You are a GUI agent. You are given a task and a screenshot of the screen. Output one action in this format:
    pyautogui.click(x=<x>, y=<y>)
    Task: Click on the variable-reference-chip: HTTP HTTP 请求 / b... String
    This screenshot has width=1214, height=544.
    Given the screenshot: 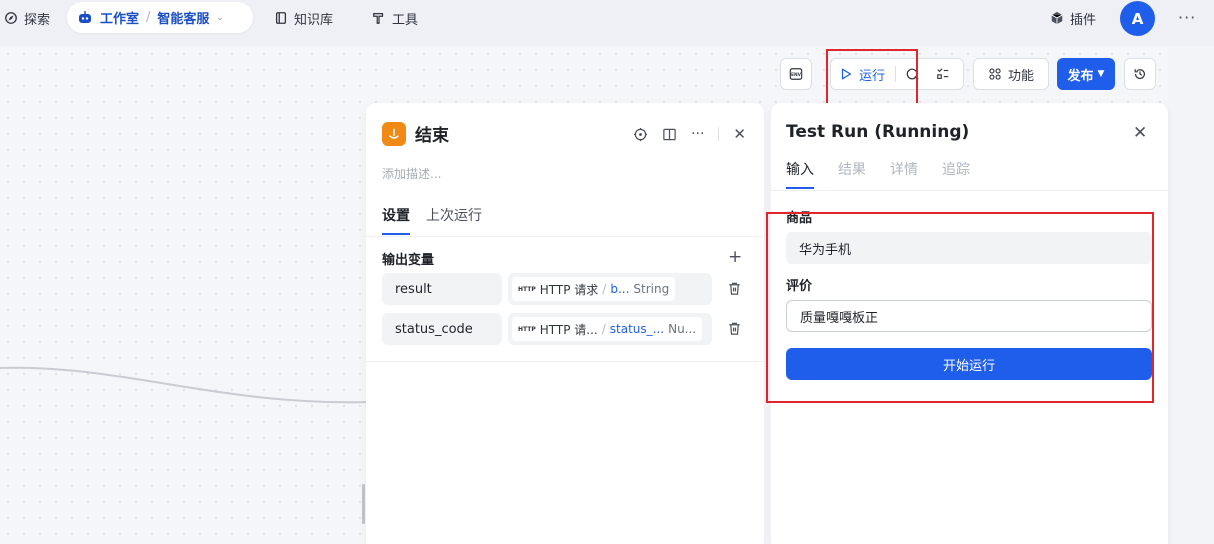 What is the action you would take?
    pyautogui.click(x=594, y=289)
    